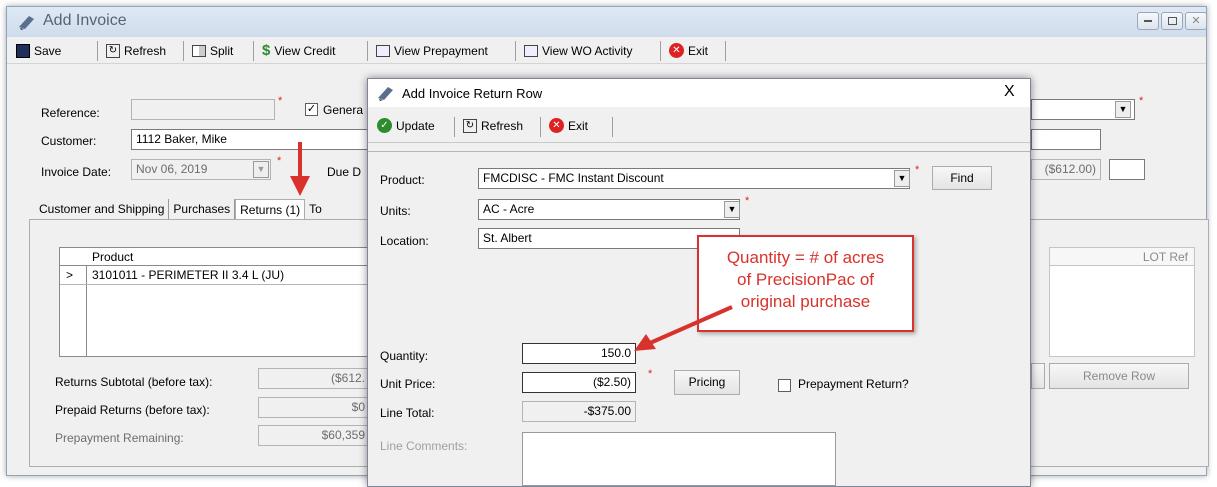 The image size is (1217, 487). I want to click on table-row: > 3101011 - PERIMETER II 3.4 L (JU), so click(218, 275).